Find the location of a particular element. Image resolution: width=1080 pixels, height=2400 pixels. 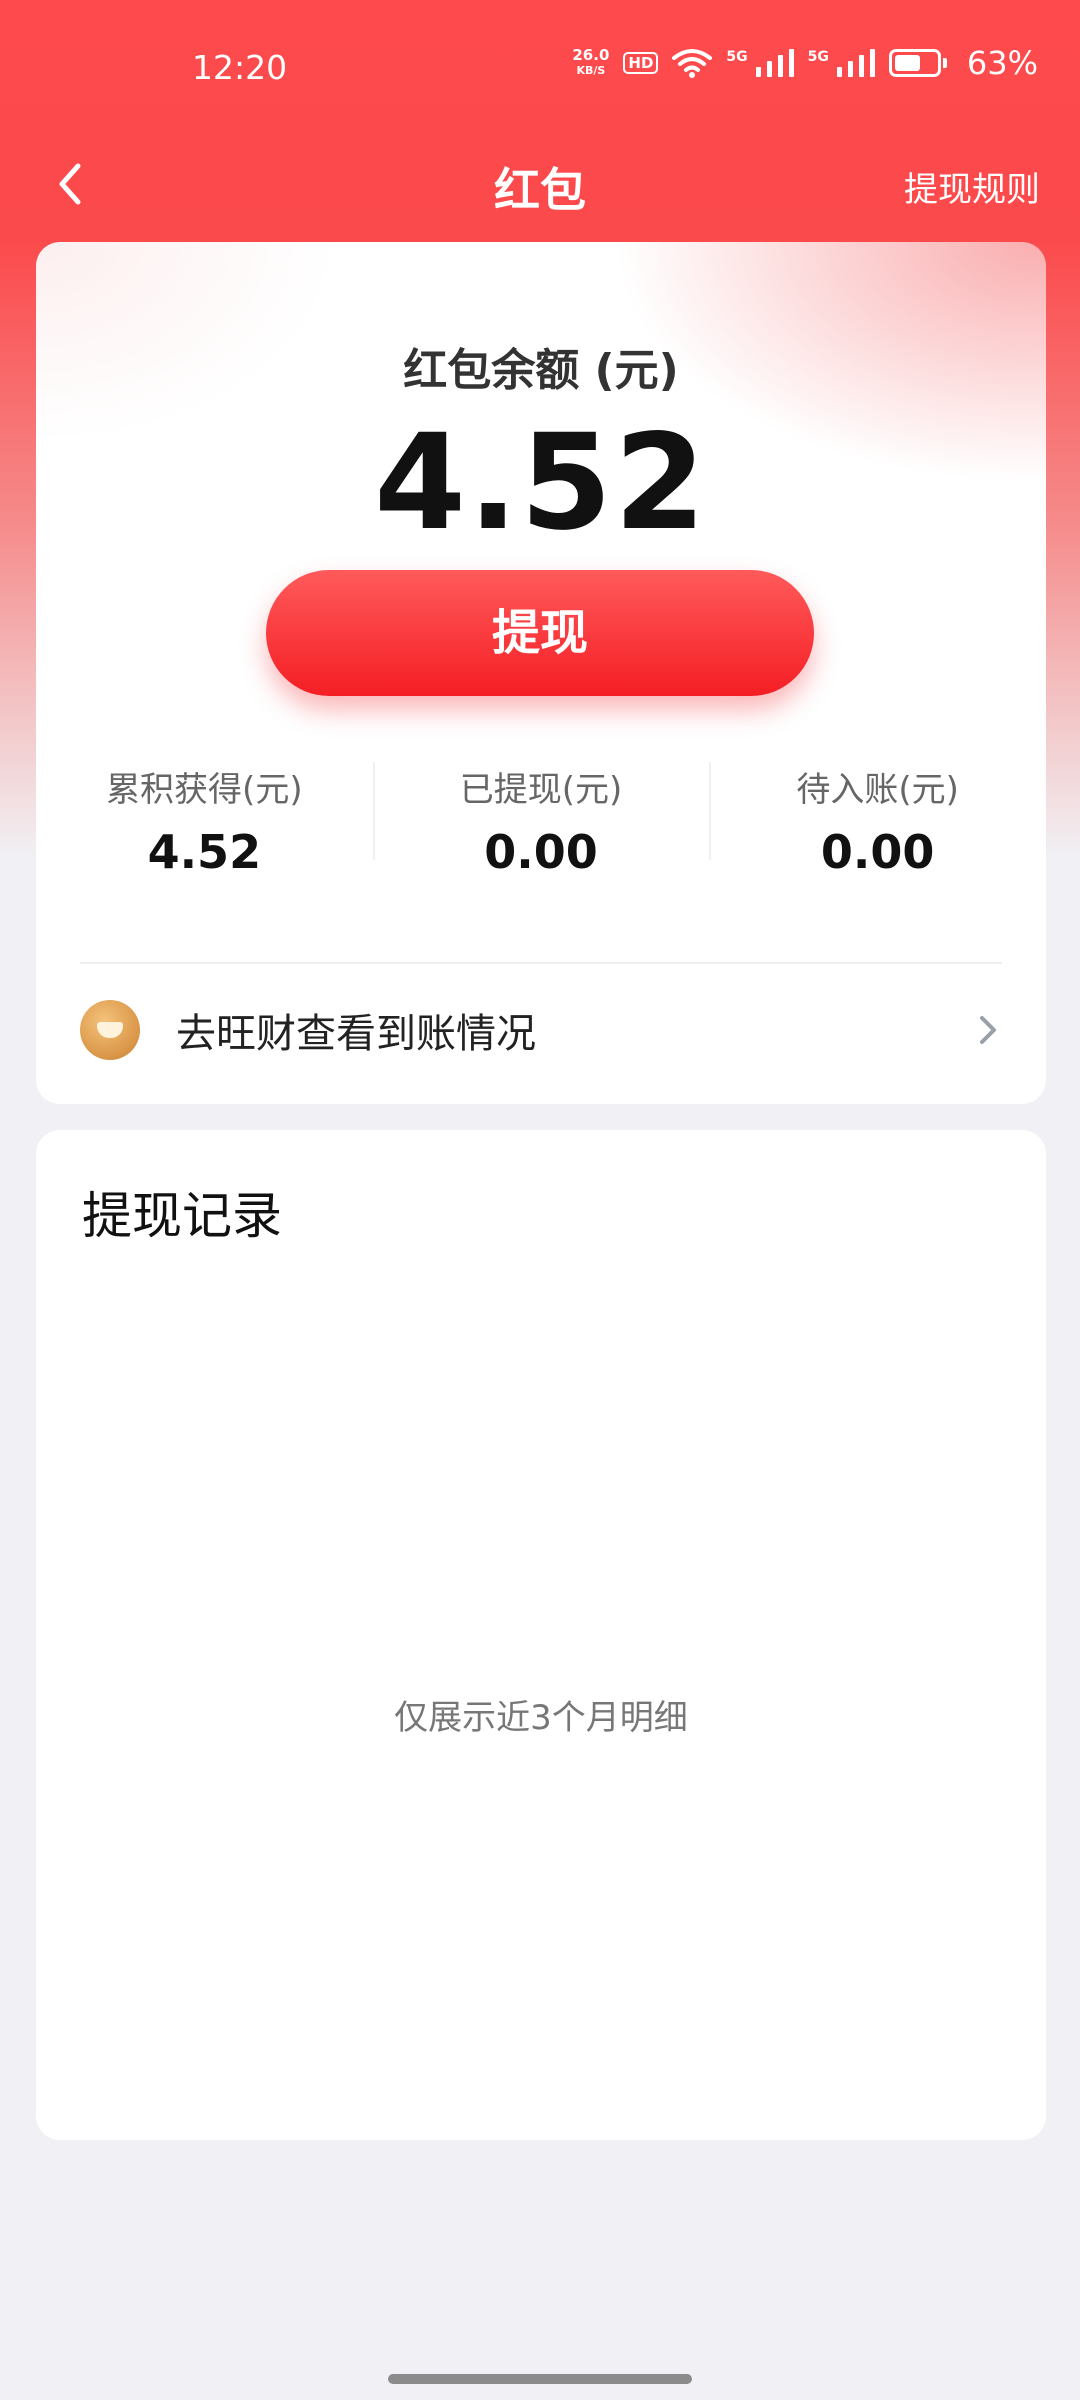

records-title: 提现记录 is located at coordinates (182, 1216).